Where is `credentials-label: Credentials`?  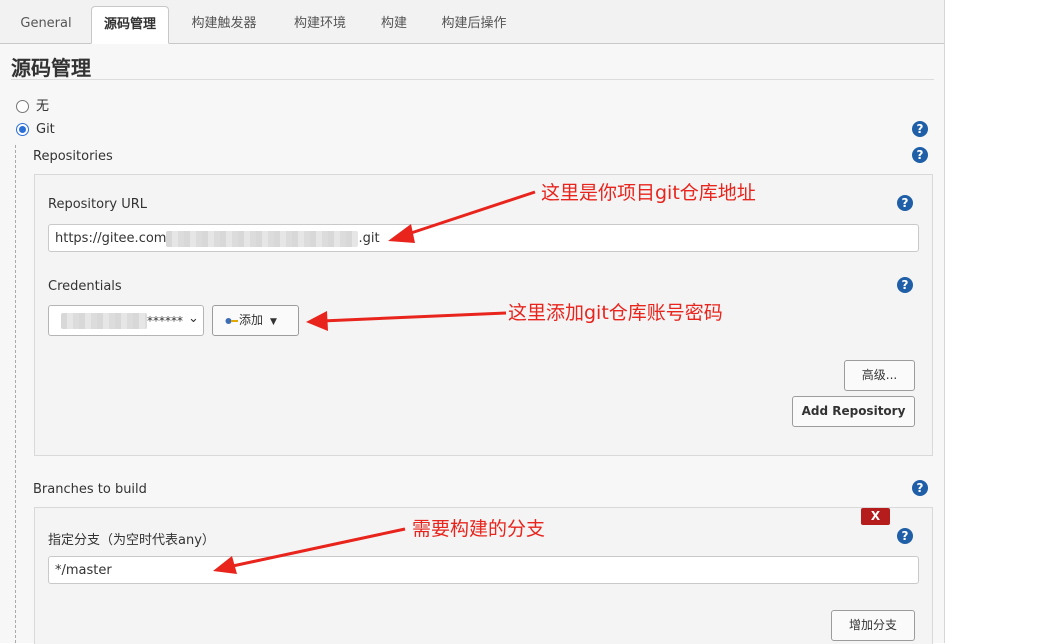
credentials-label: Credentials is located at coordinates (85, 286).